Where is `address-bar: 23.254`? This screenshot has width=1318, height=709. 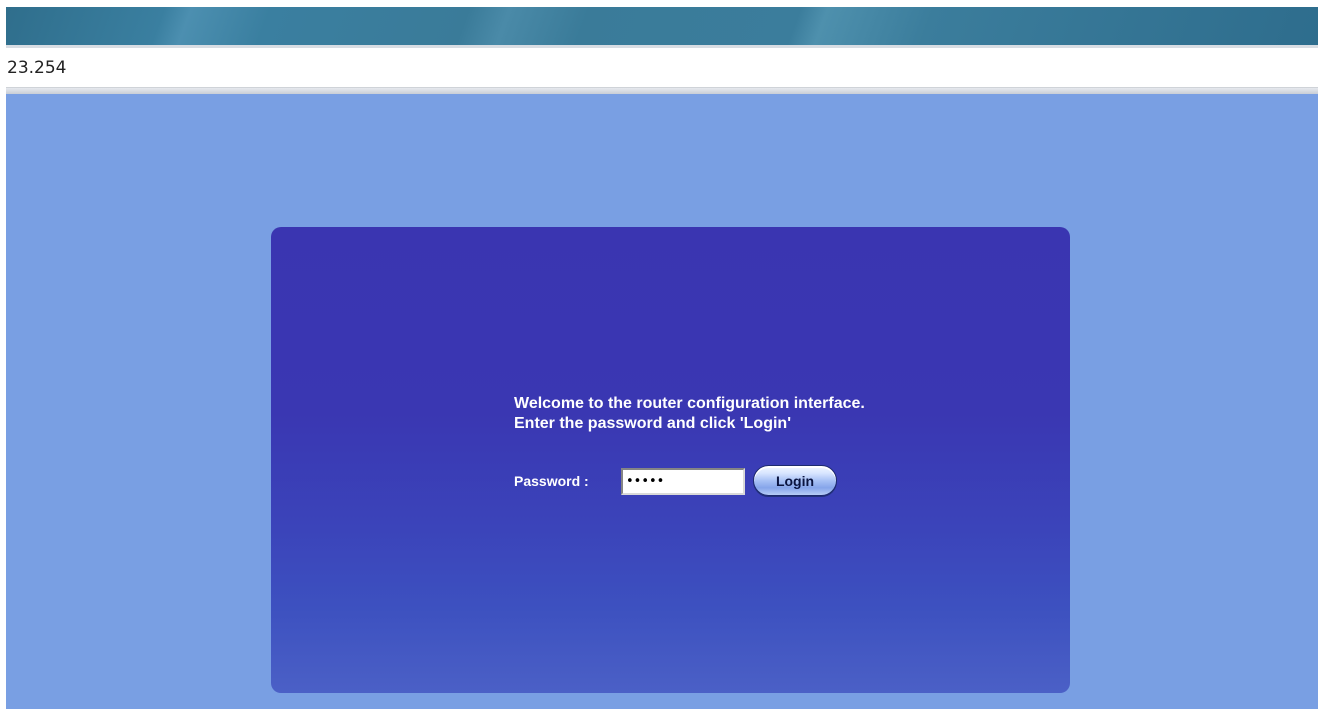 address-bar: 23.254 is located at coordinates (662, 68).